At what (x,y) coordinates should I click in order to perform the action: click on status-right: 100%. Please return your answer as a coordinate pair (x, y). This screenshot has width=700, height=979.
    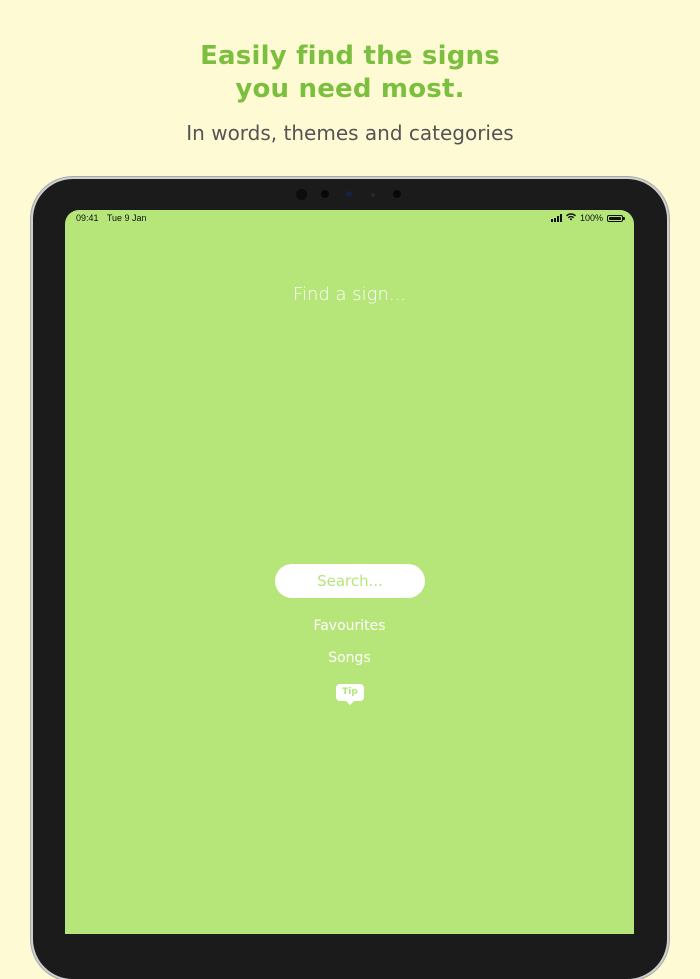
    Looking at the image, I should click on (587, 218).